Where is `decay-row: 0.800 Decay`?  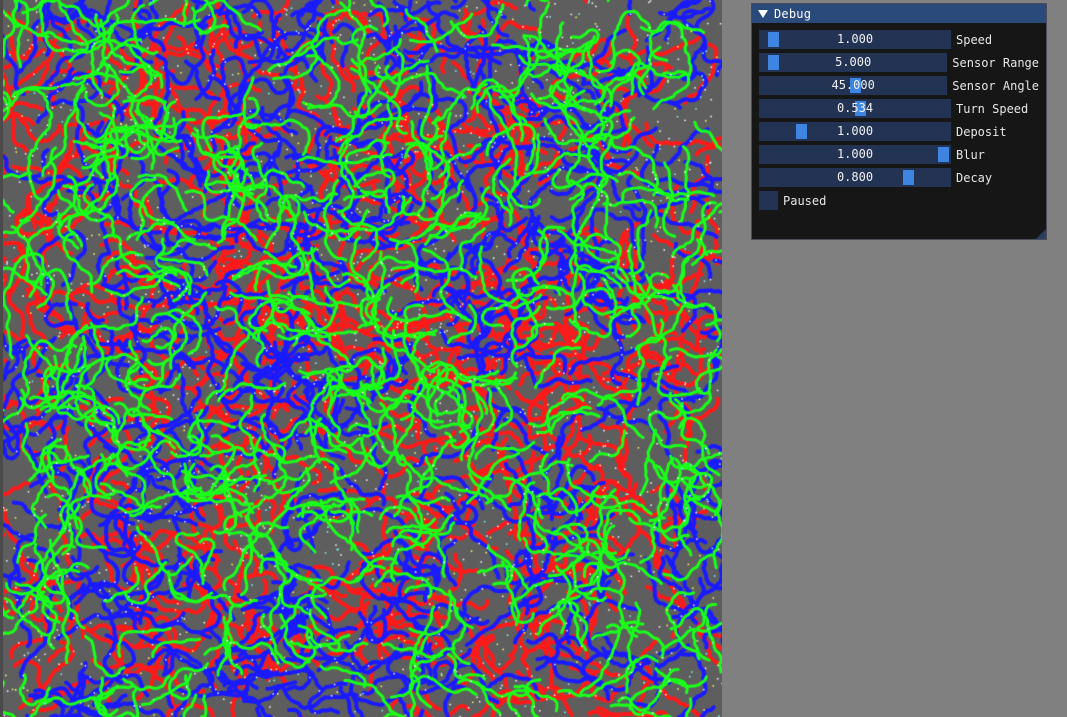 decay-row: 0.800 Decay is located at coordinates (899, 177).